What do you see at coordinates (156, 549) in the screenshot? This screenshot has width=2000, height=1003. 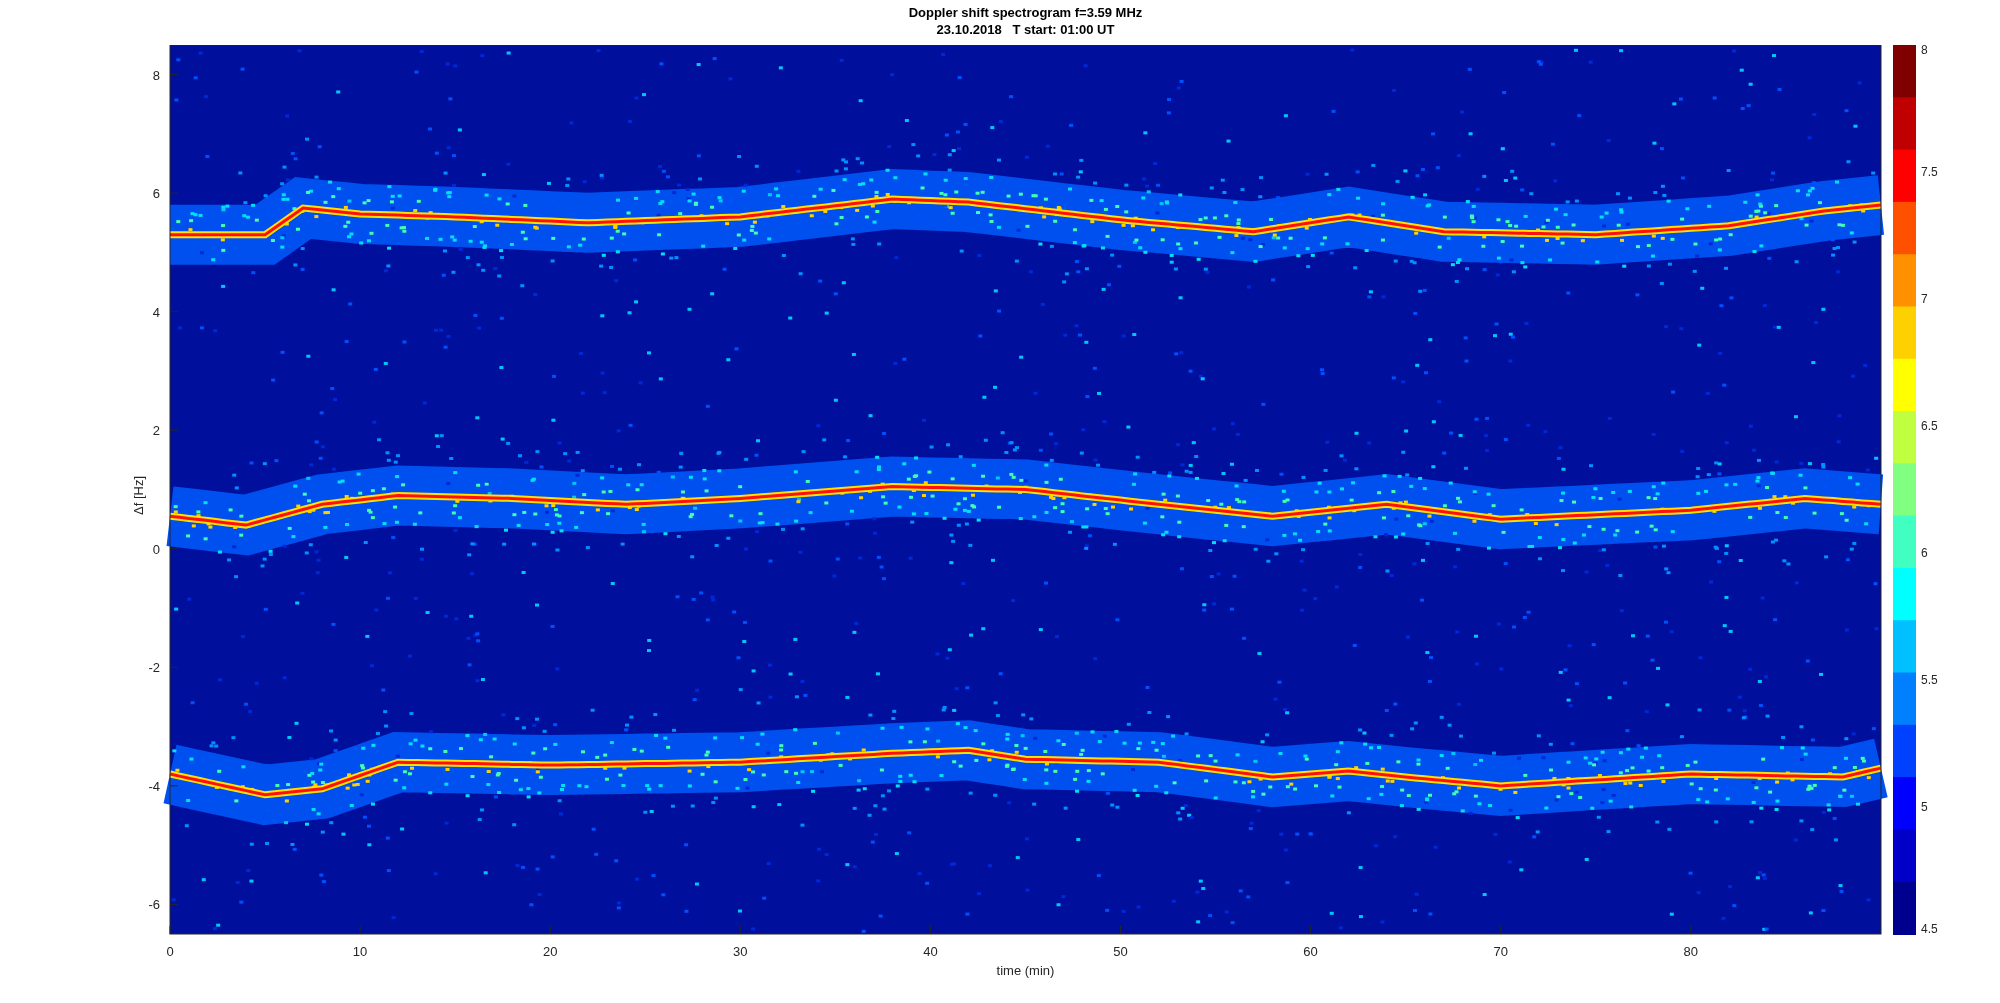 I see `y-tick-label: 0` at bounding box center [156, 549].